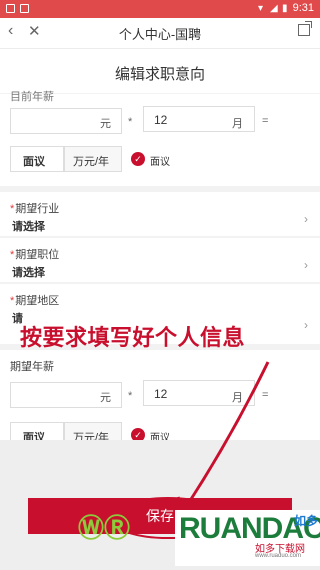  Describe the element at coordinates (226, 436) in the screenshot. I see `arrow-line` at that location.